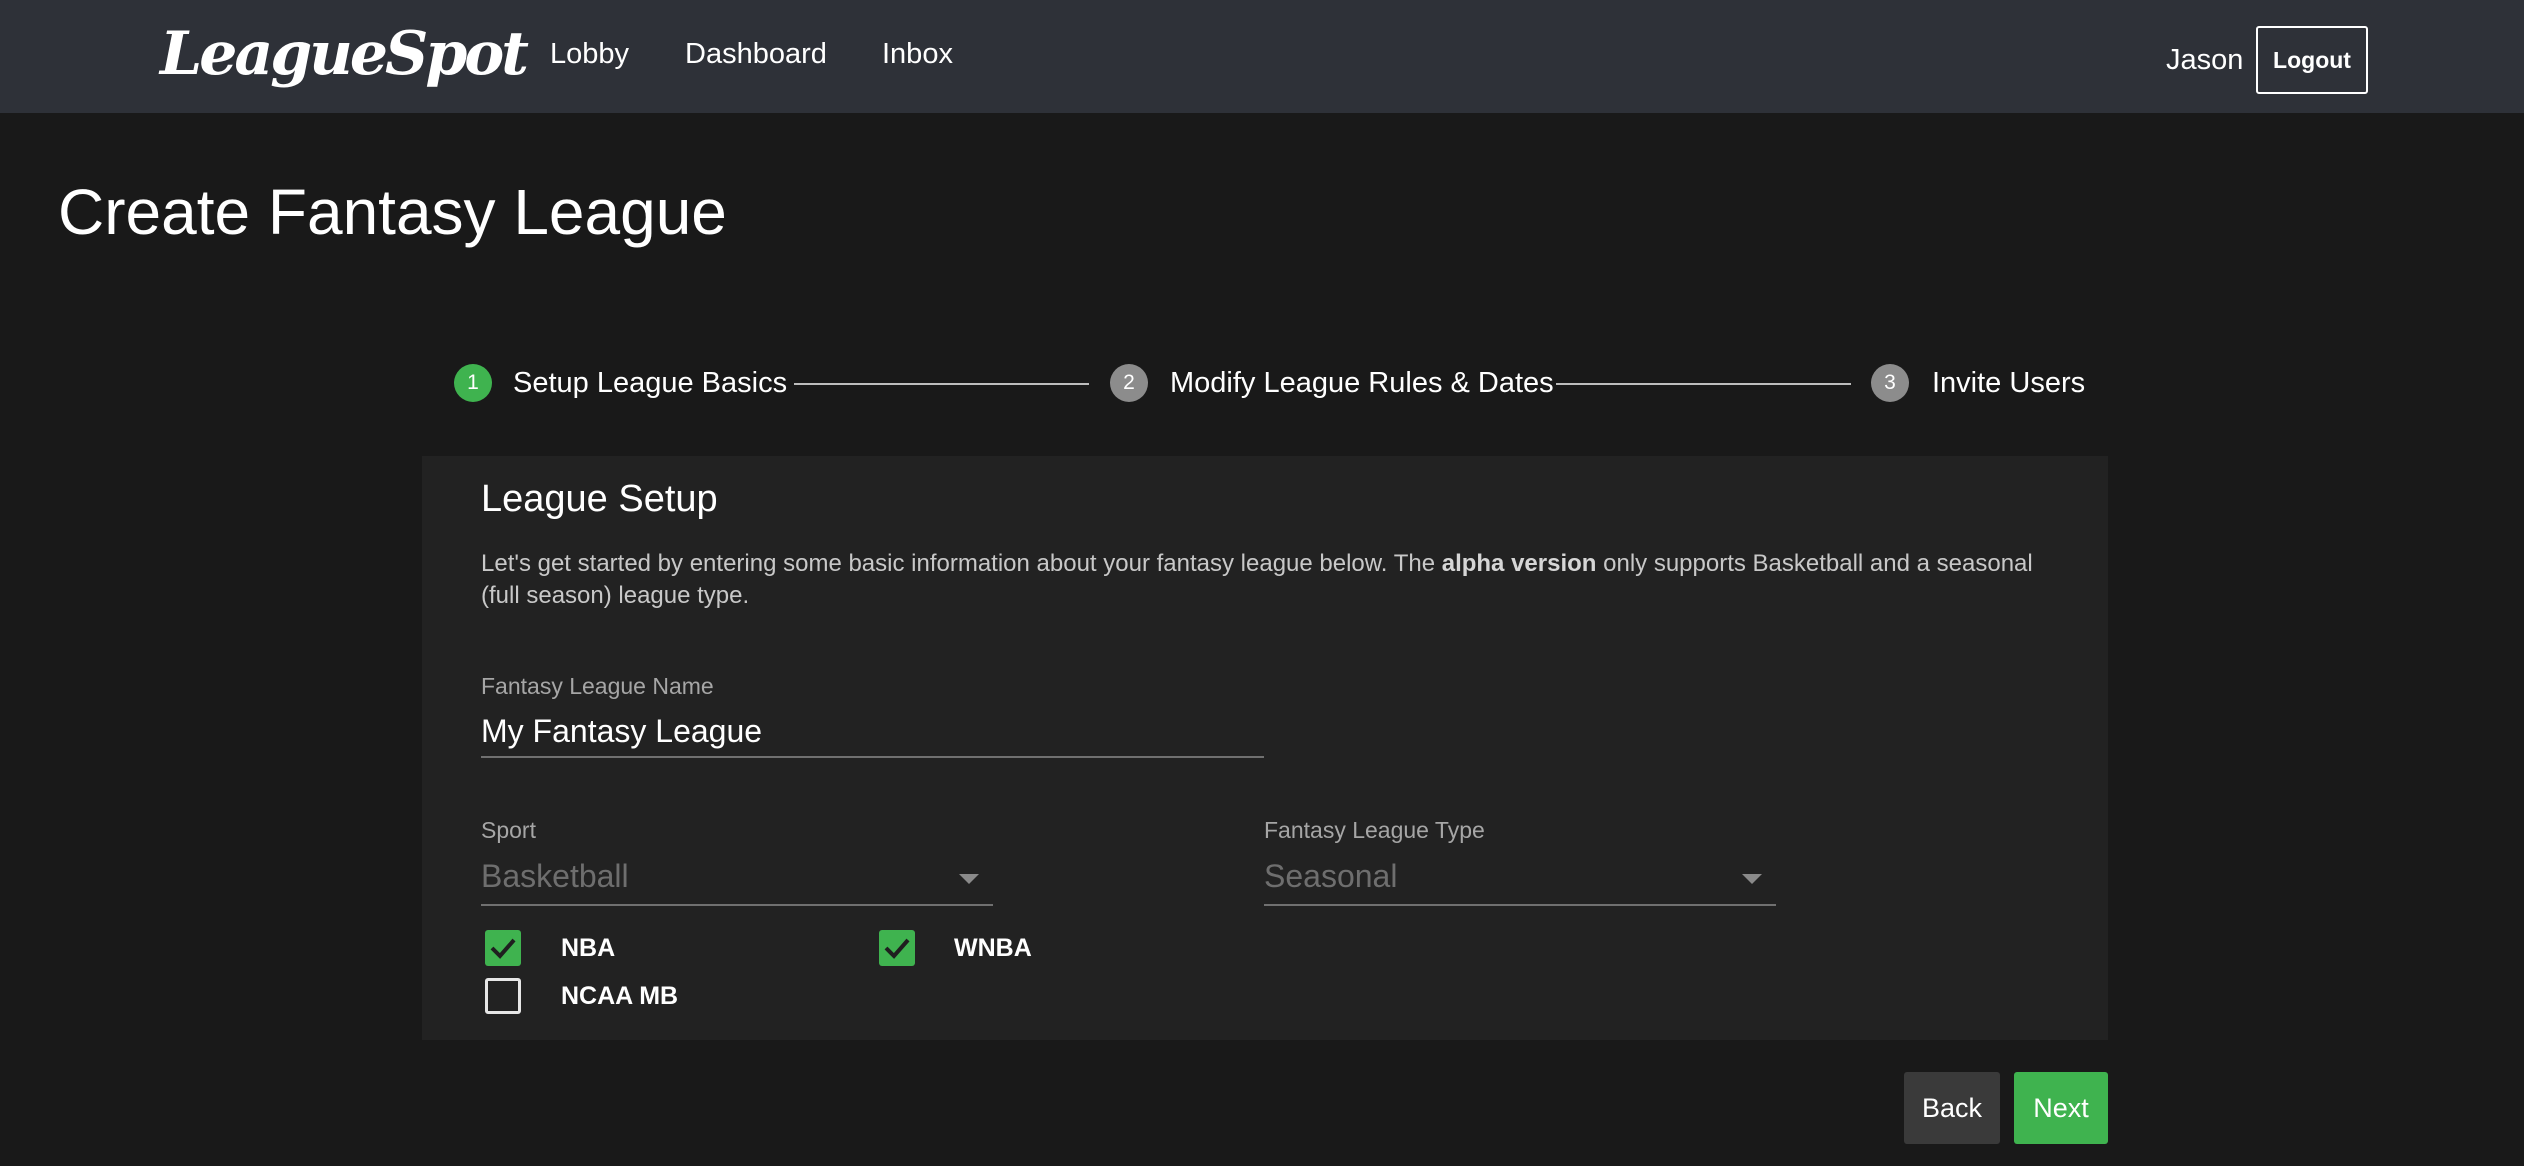  Describe the element at coordinates (1520, 879) in the screenshot. I see `league-type-select: Seasonal` at that location.